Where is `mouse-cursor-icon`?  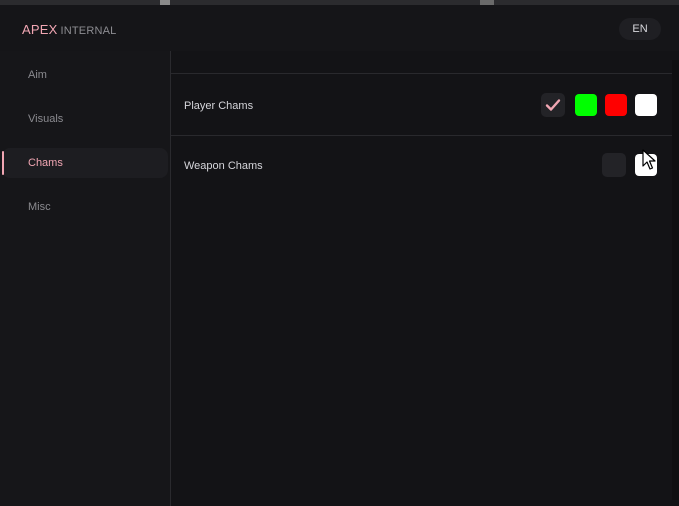
mouse-cursor-icon is located at coordinates (649, 159).